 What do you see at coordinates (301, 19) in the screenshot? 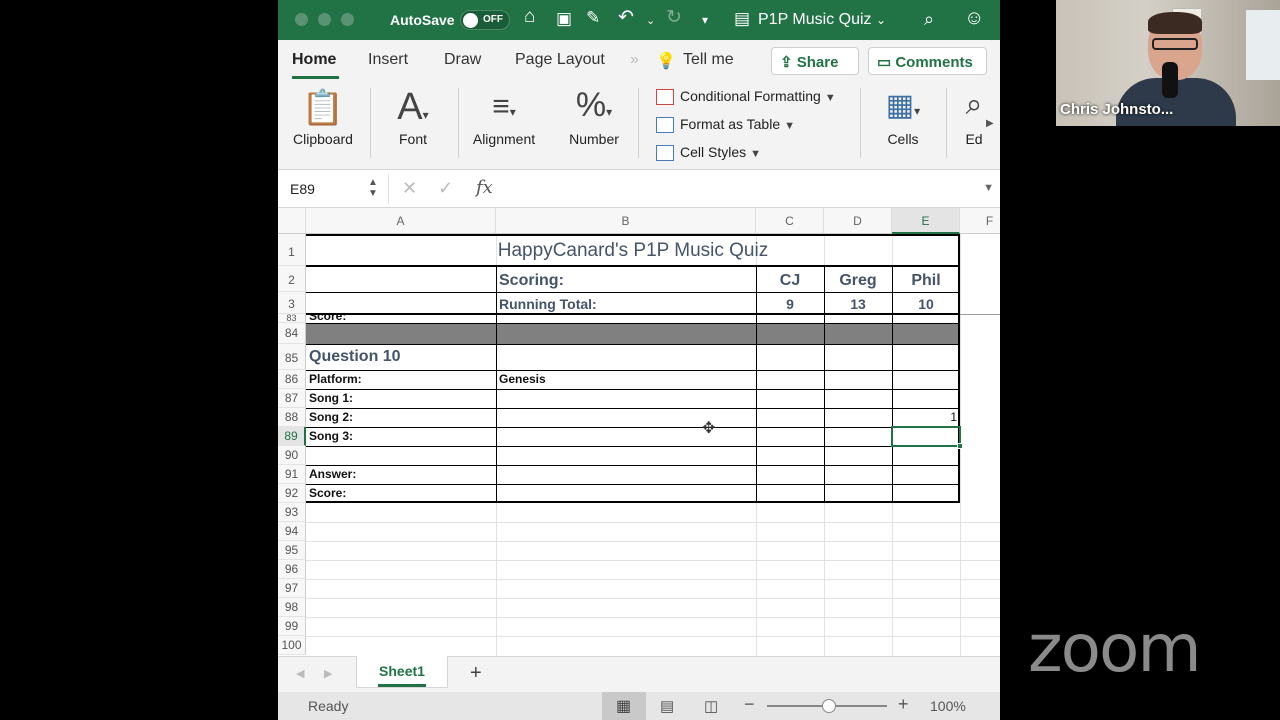
I see `close-window-button` at bounding box center [301, 19].